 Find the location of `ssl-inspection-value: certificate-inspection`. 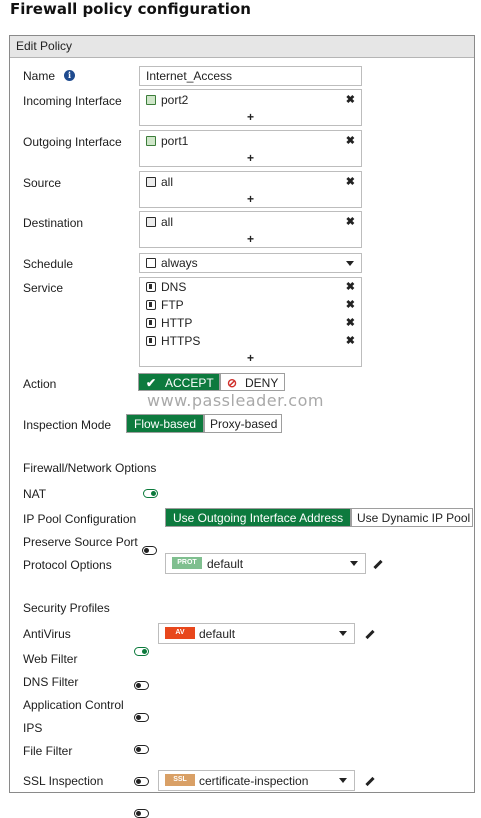

ssl-inspection-value: certificate-inspection is located at coordinates (254, 781).